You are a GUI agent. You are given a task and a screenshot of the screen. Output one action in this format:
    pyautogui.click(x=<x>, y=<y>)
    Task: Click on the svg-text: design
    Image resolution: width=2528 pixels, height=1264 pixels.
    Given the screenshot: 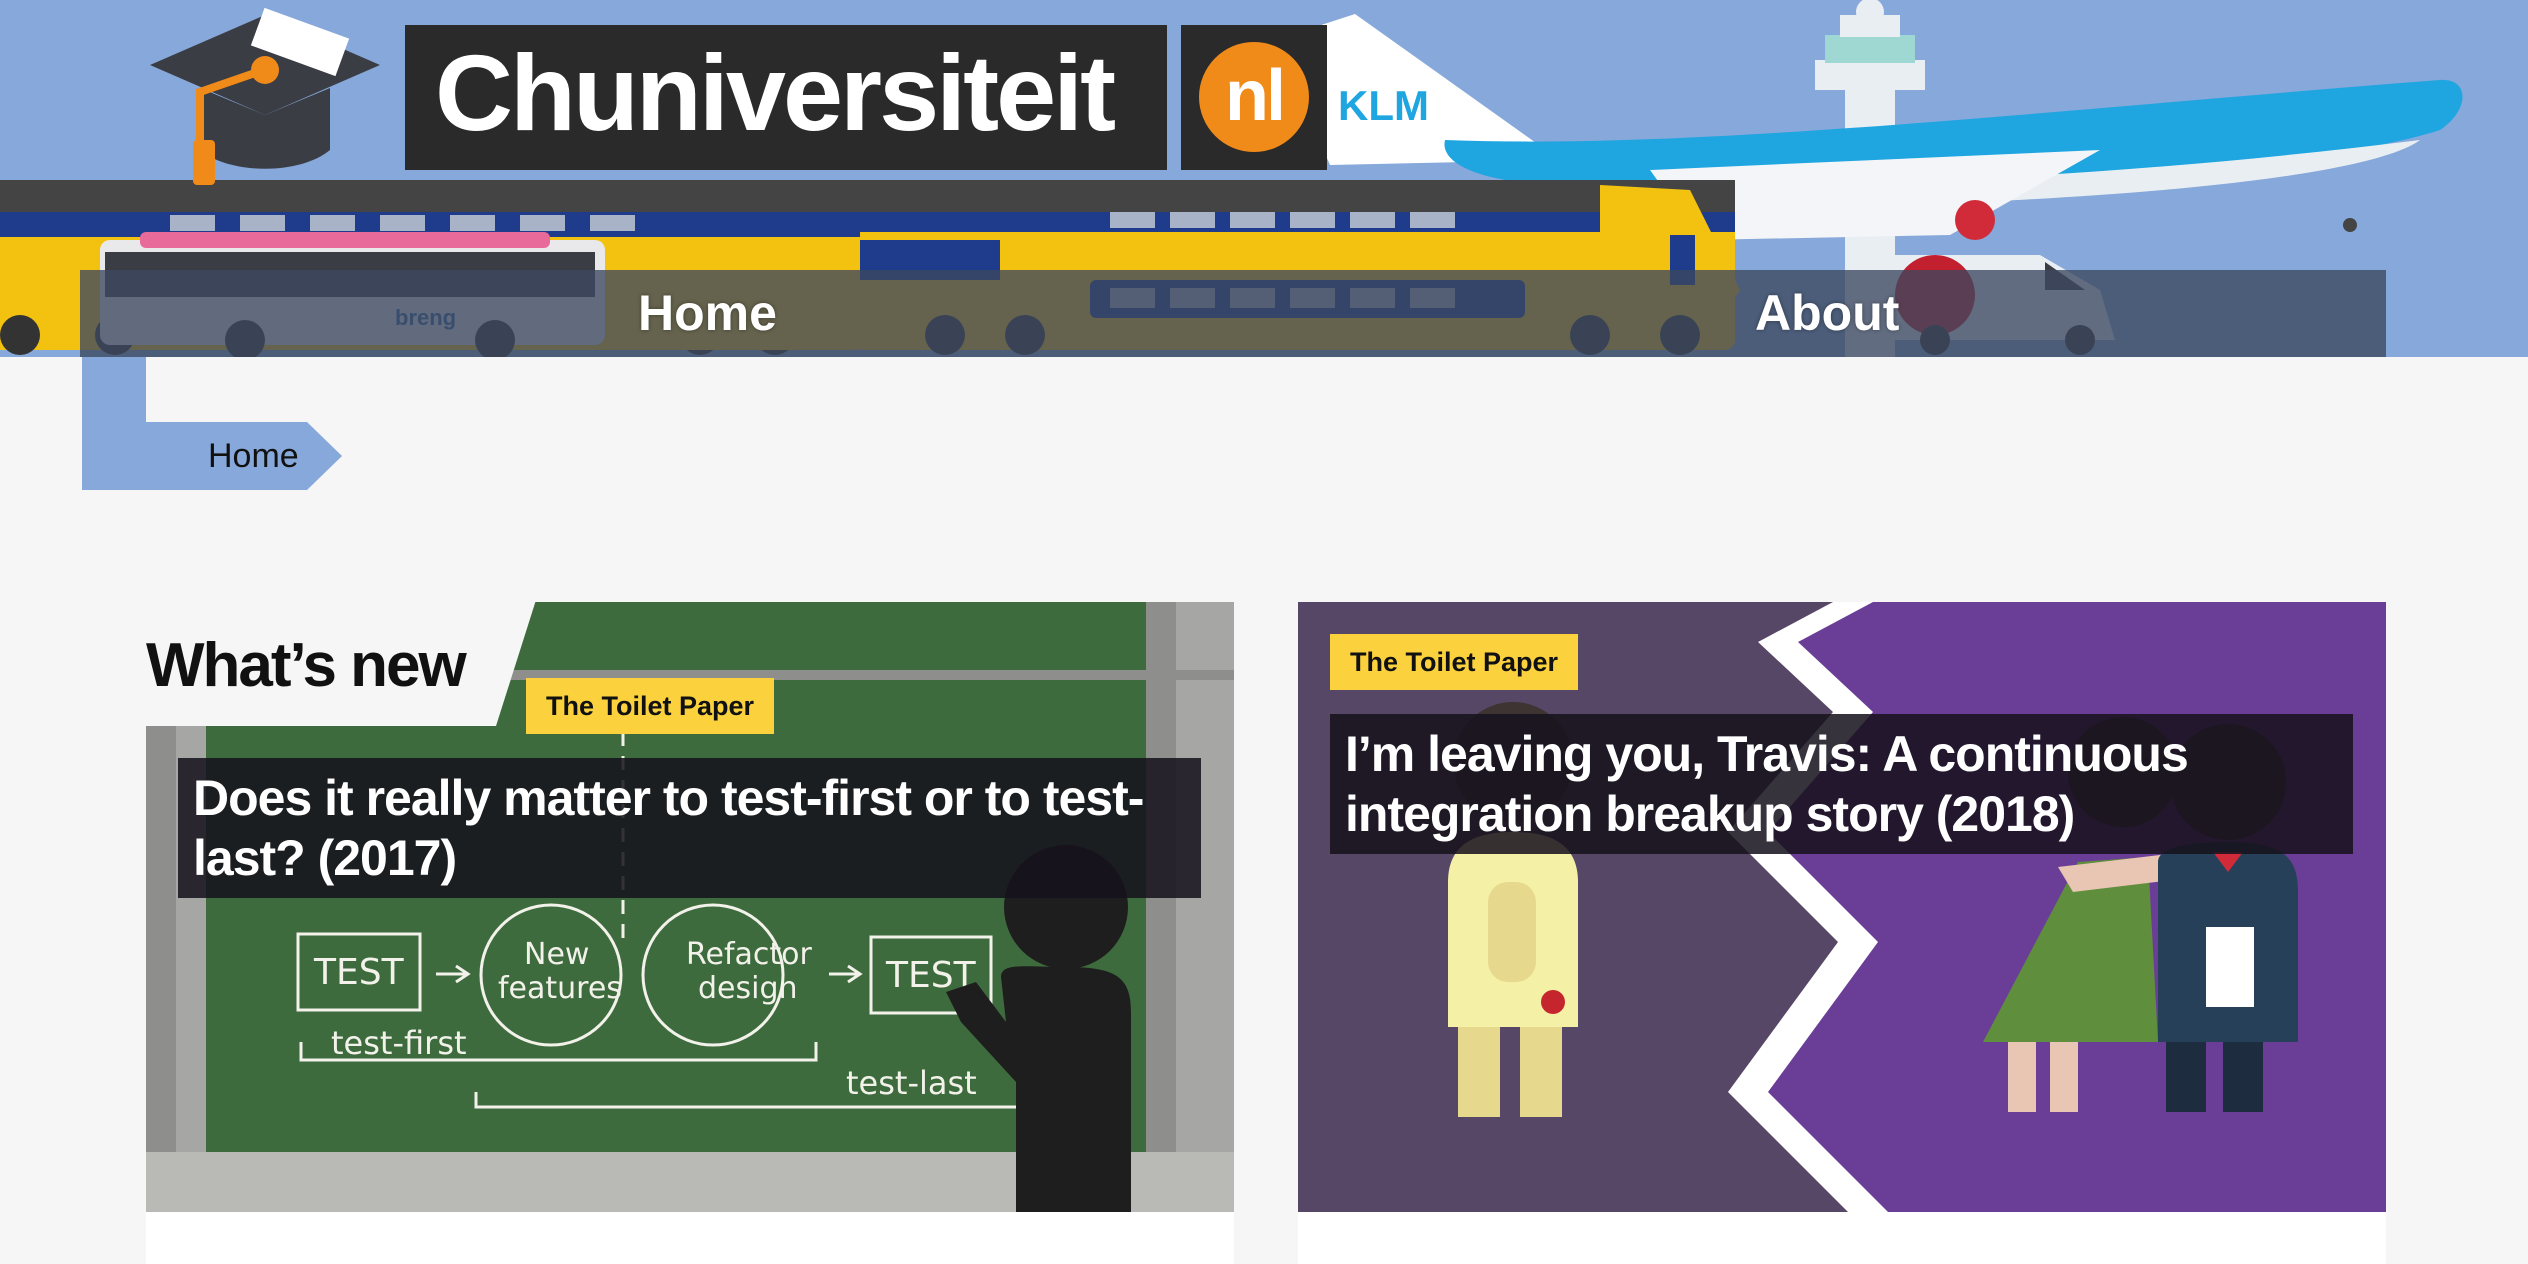 What is the action you would take?
    pyautogui.click(x=748, y=988)
    